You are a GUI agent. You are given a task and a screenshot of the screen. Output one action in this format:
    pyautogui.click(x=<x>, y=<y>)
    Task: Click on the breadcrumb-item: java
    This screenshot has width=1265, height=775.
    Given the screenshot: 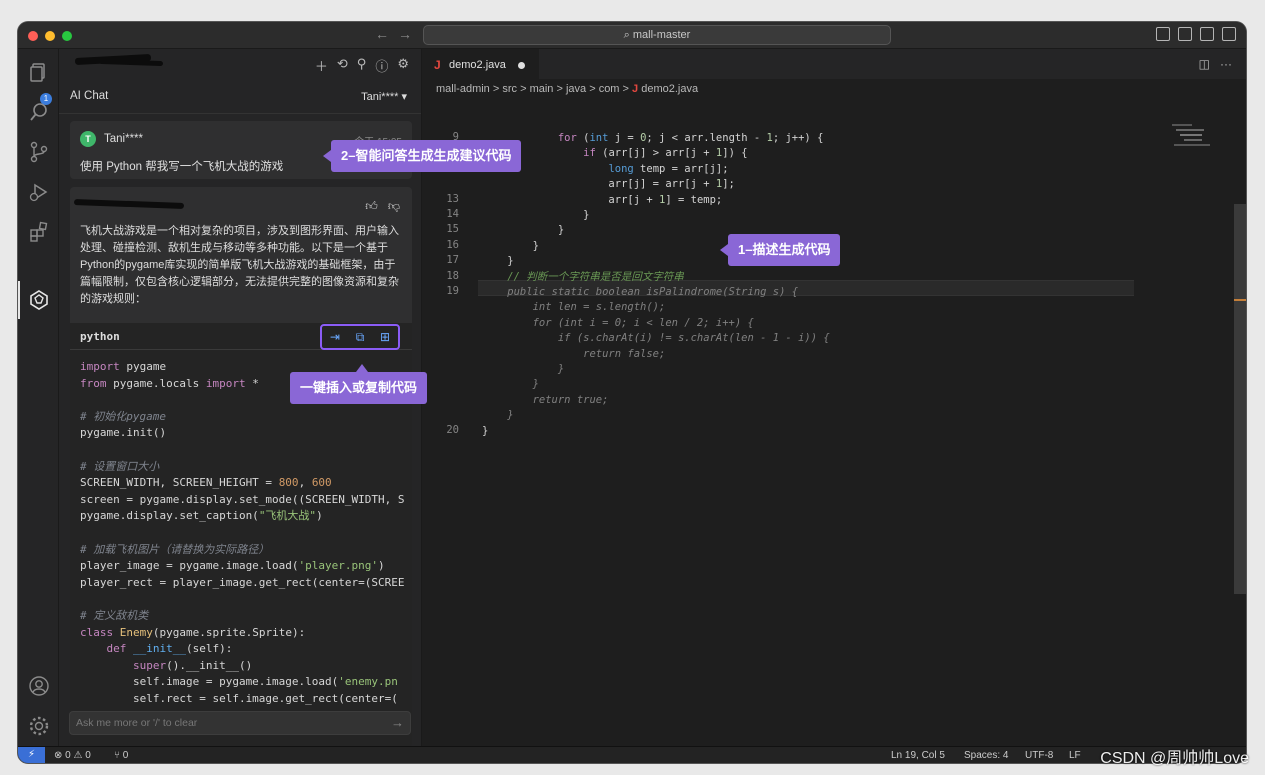 What is the action you would take?
    pyautogui.click(x=576, y=89)
    